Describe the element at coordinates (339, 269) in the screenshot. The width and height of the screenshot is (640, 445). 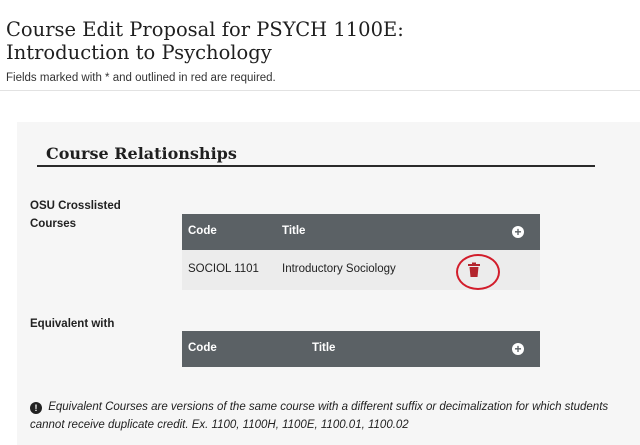
I see `course-title-cell: Introductory Sociology` at that location.